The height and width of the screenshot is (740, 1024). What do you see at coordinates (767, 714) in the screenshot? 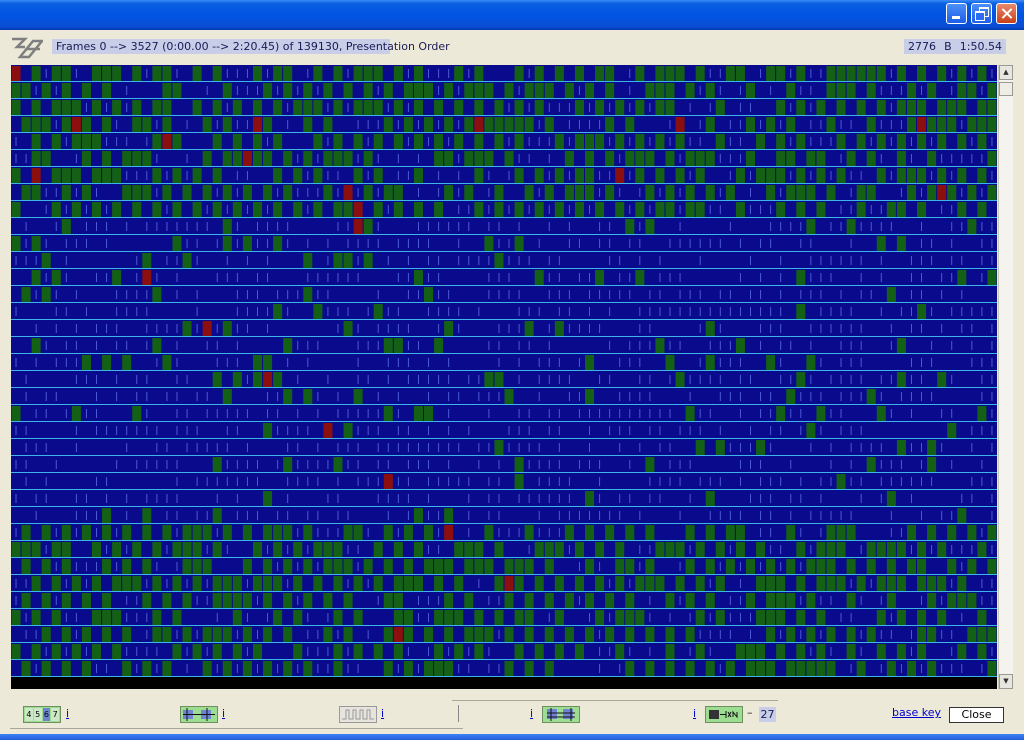
I see `count-value: 27` at bounding box center [767, 714].